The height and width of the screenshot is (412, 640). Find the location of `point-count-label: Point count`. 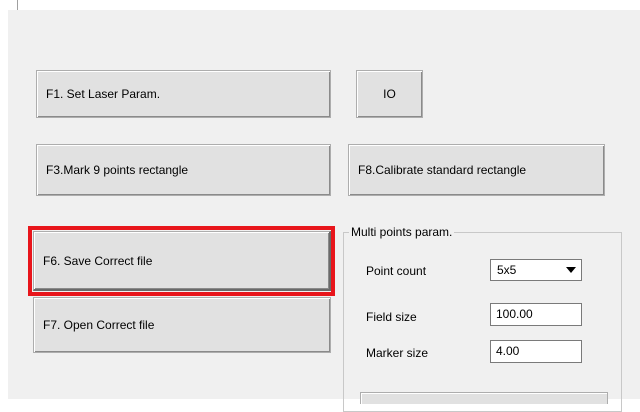

point-count-label: Point count is located at coordinates (396, 271).